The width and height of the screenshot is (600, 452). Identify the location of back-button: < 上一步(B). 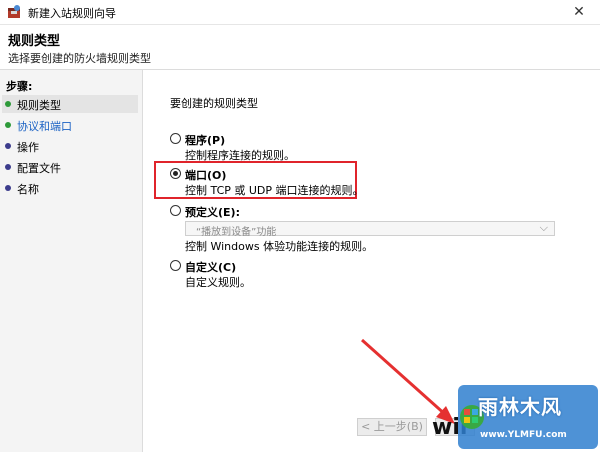
(392, 427).